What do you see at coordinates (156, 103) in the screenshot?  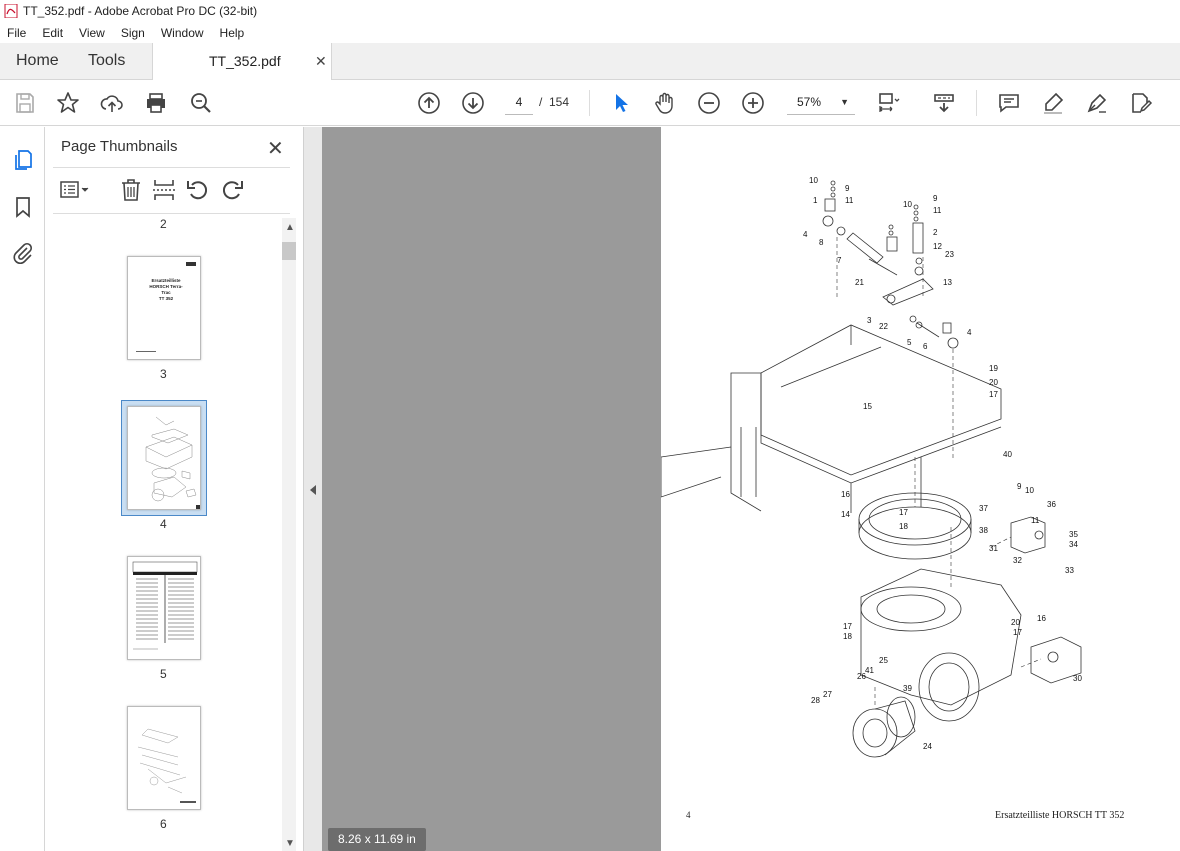 I see `print-icon` at bounding box center [156, 103].